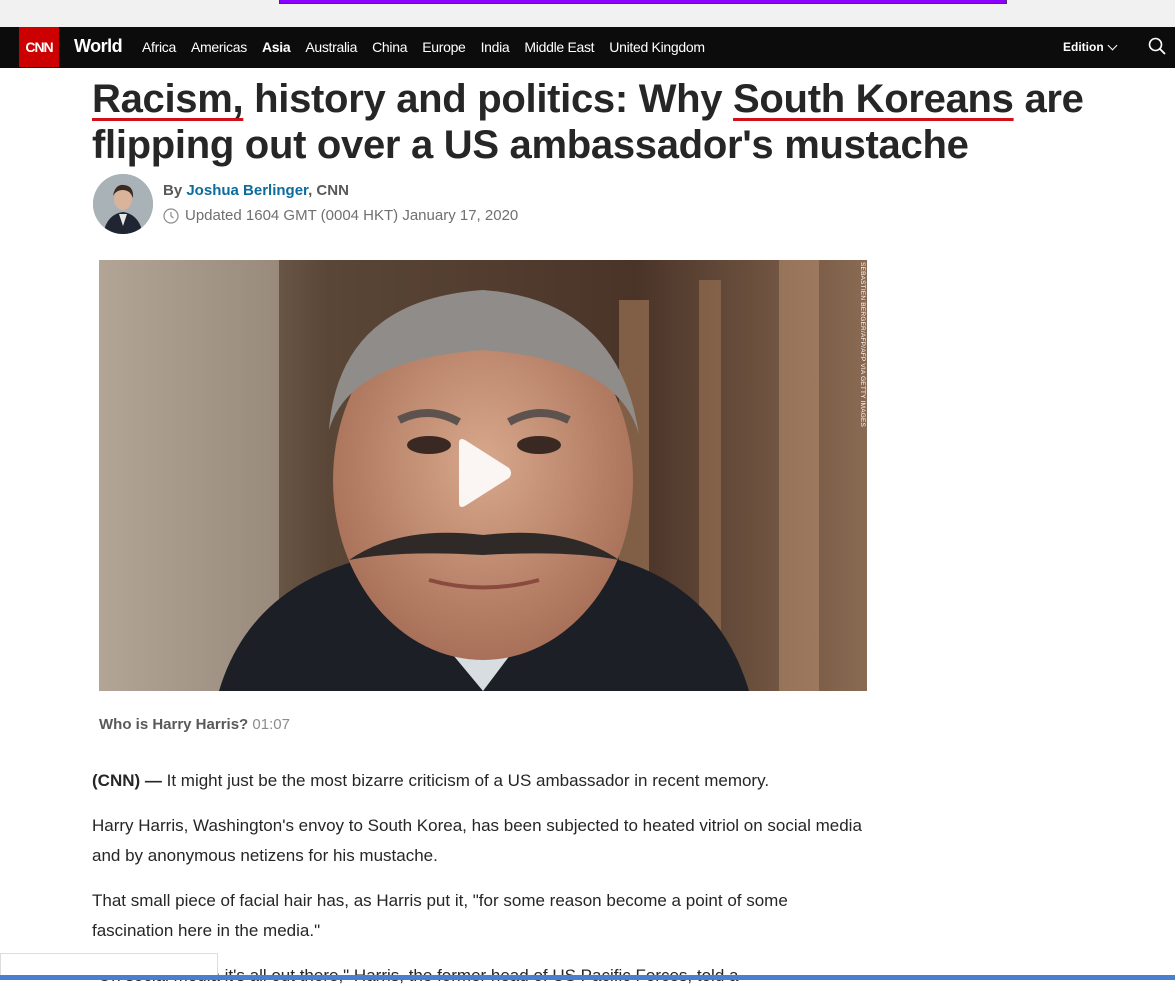 The image size is (1175, 991). I want to click on caption-title: Who is Harry Harris?, so click(174, 724).